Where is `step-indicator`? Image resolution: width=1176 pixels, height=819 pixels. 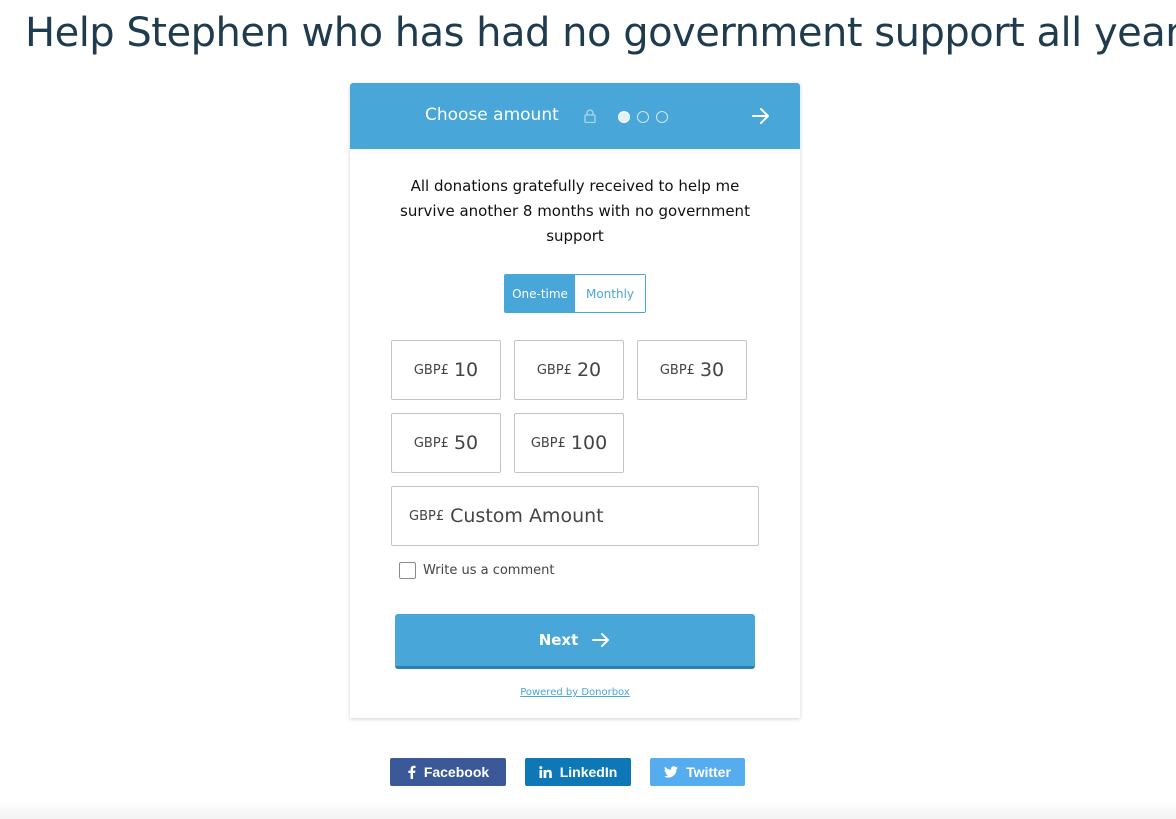 step-indicator is located at coordinates (643, 117).